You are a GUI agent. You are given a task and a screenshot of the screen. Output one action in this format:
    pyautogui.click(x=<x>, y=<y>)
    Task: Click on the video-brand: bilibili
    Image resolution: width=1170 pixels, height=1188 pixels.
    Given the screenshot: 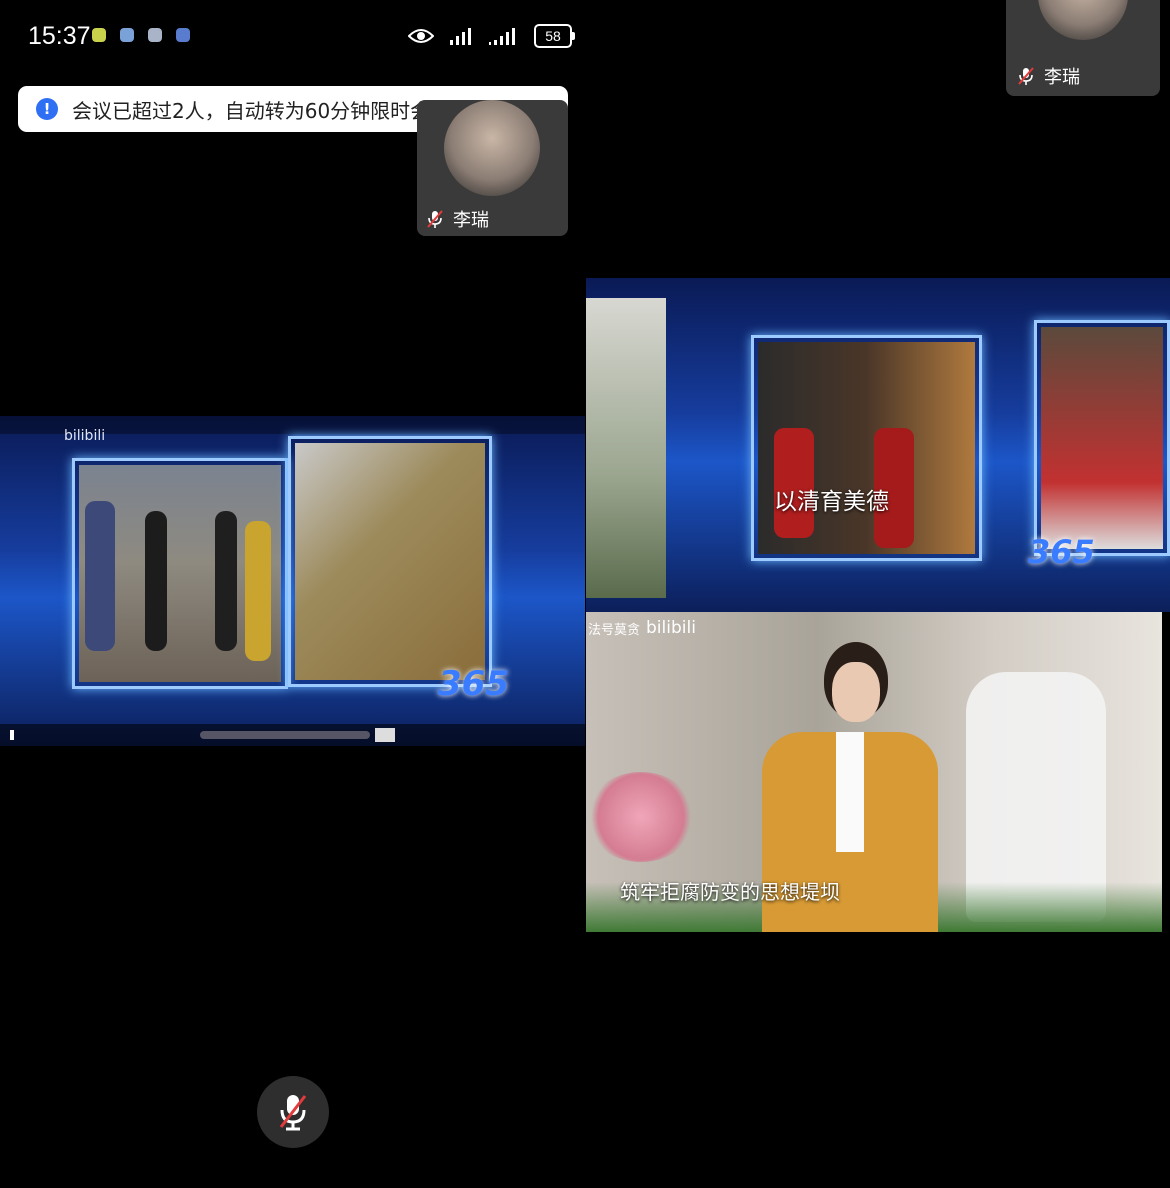 What is the action you would take?
    pyautogui.click(x=85, y=436)
    